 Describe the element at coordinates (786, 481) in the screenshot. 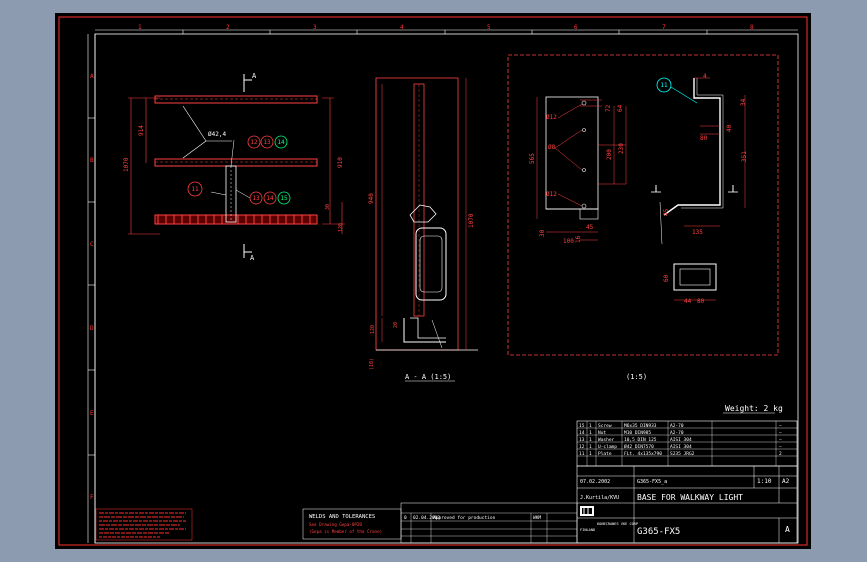

I see `tb-size: A2` at that location.